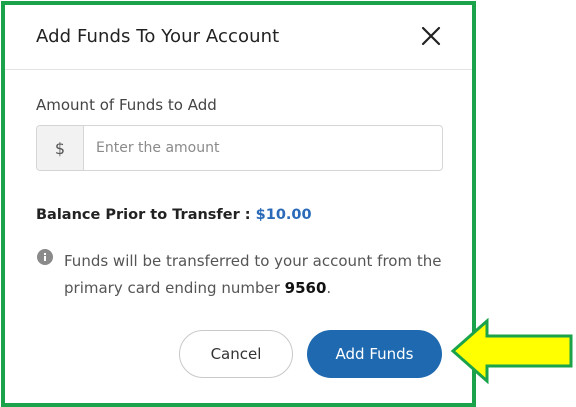 Image resolution: width=576 pixels, height=407 pixels. What do you see at coordinates (45, 257) in the screenshot?
I see `info-icon` at bounding box center [45, 257].